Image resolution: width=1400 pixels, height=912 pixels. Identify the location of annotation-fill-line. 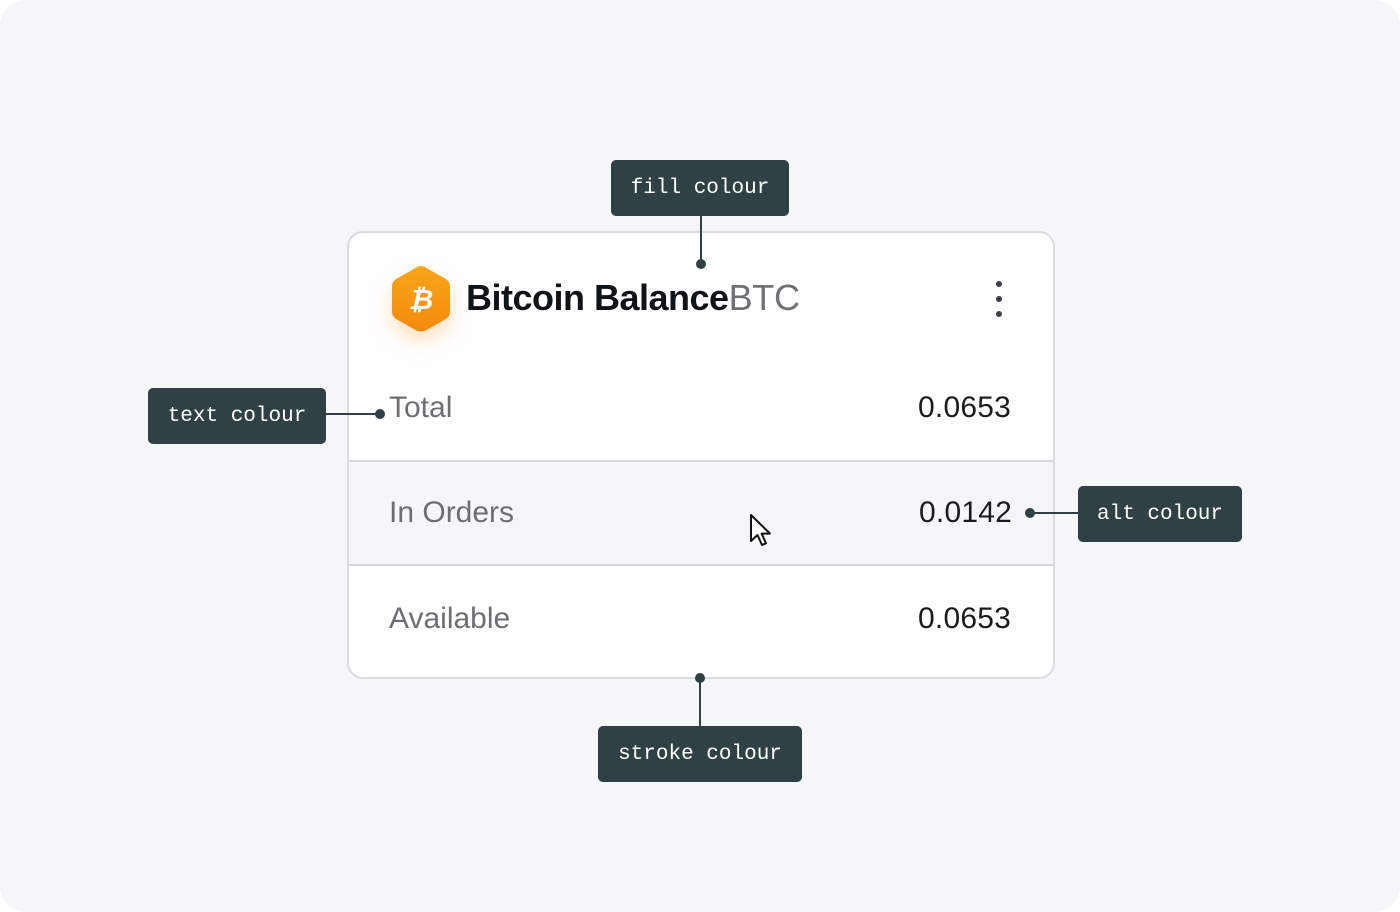
(701, 240).